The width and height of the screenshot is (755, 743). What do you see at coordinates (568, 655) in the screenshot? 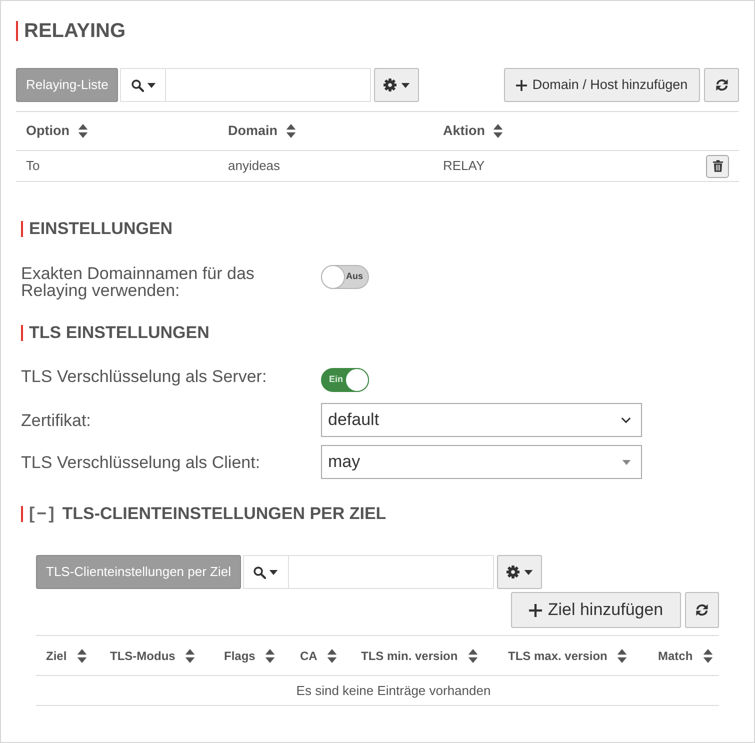
I see `column-header: TLS max. version` at bounding box center [568, 655].